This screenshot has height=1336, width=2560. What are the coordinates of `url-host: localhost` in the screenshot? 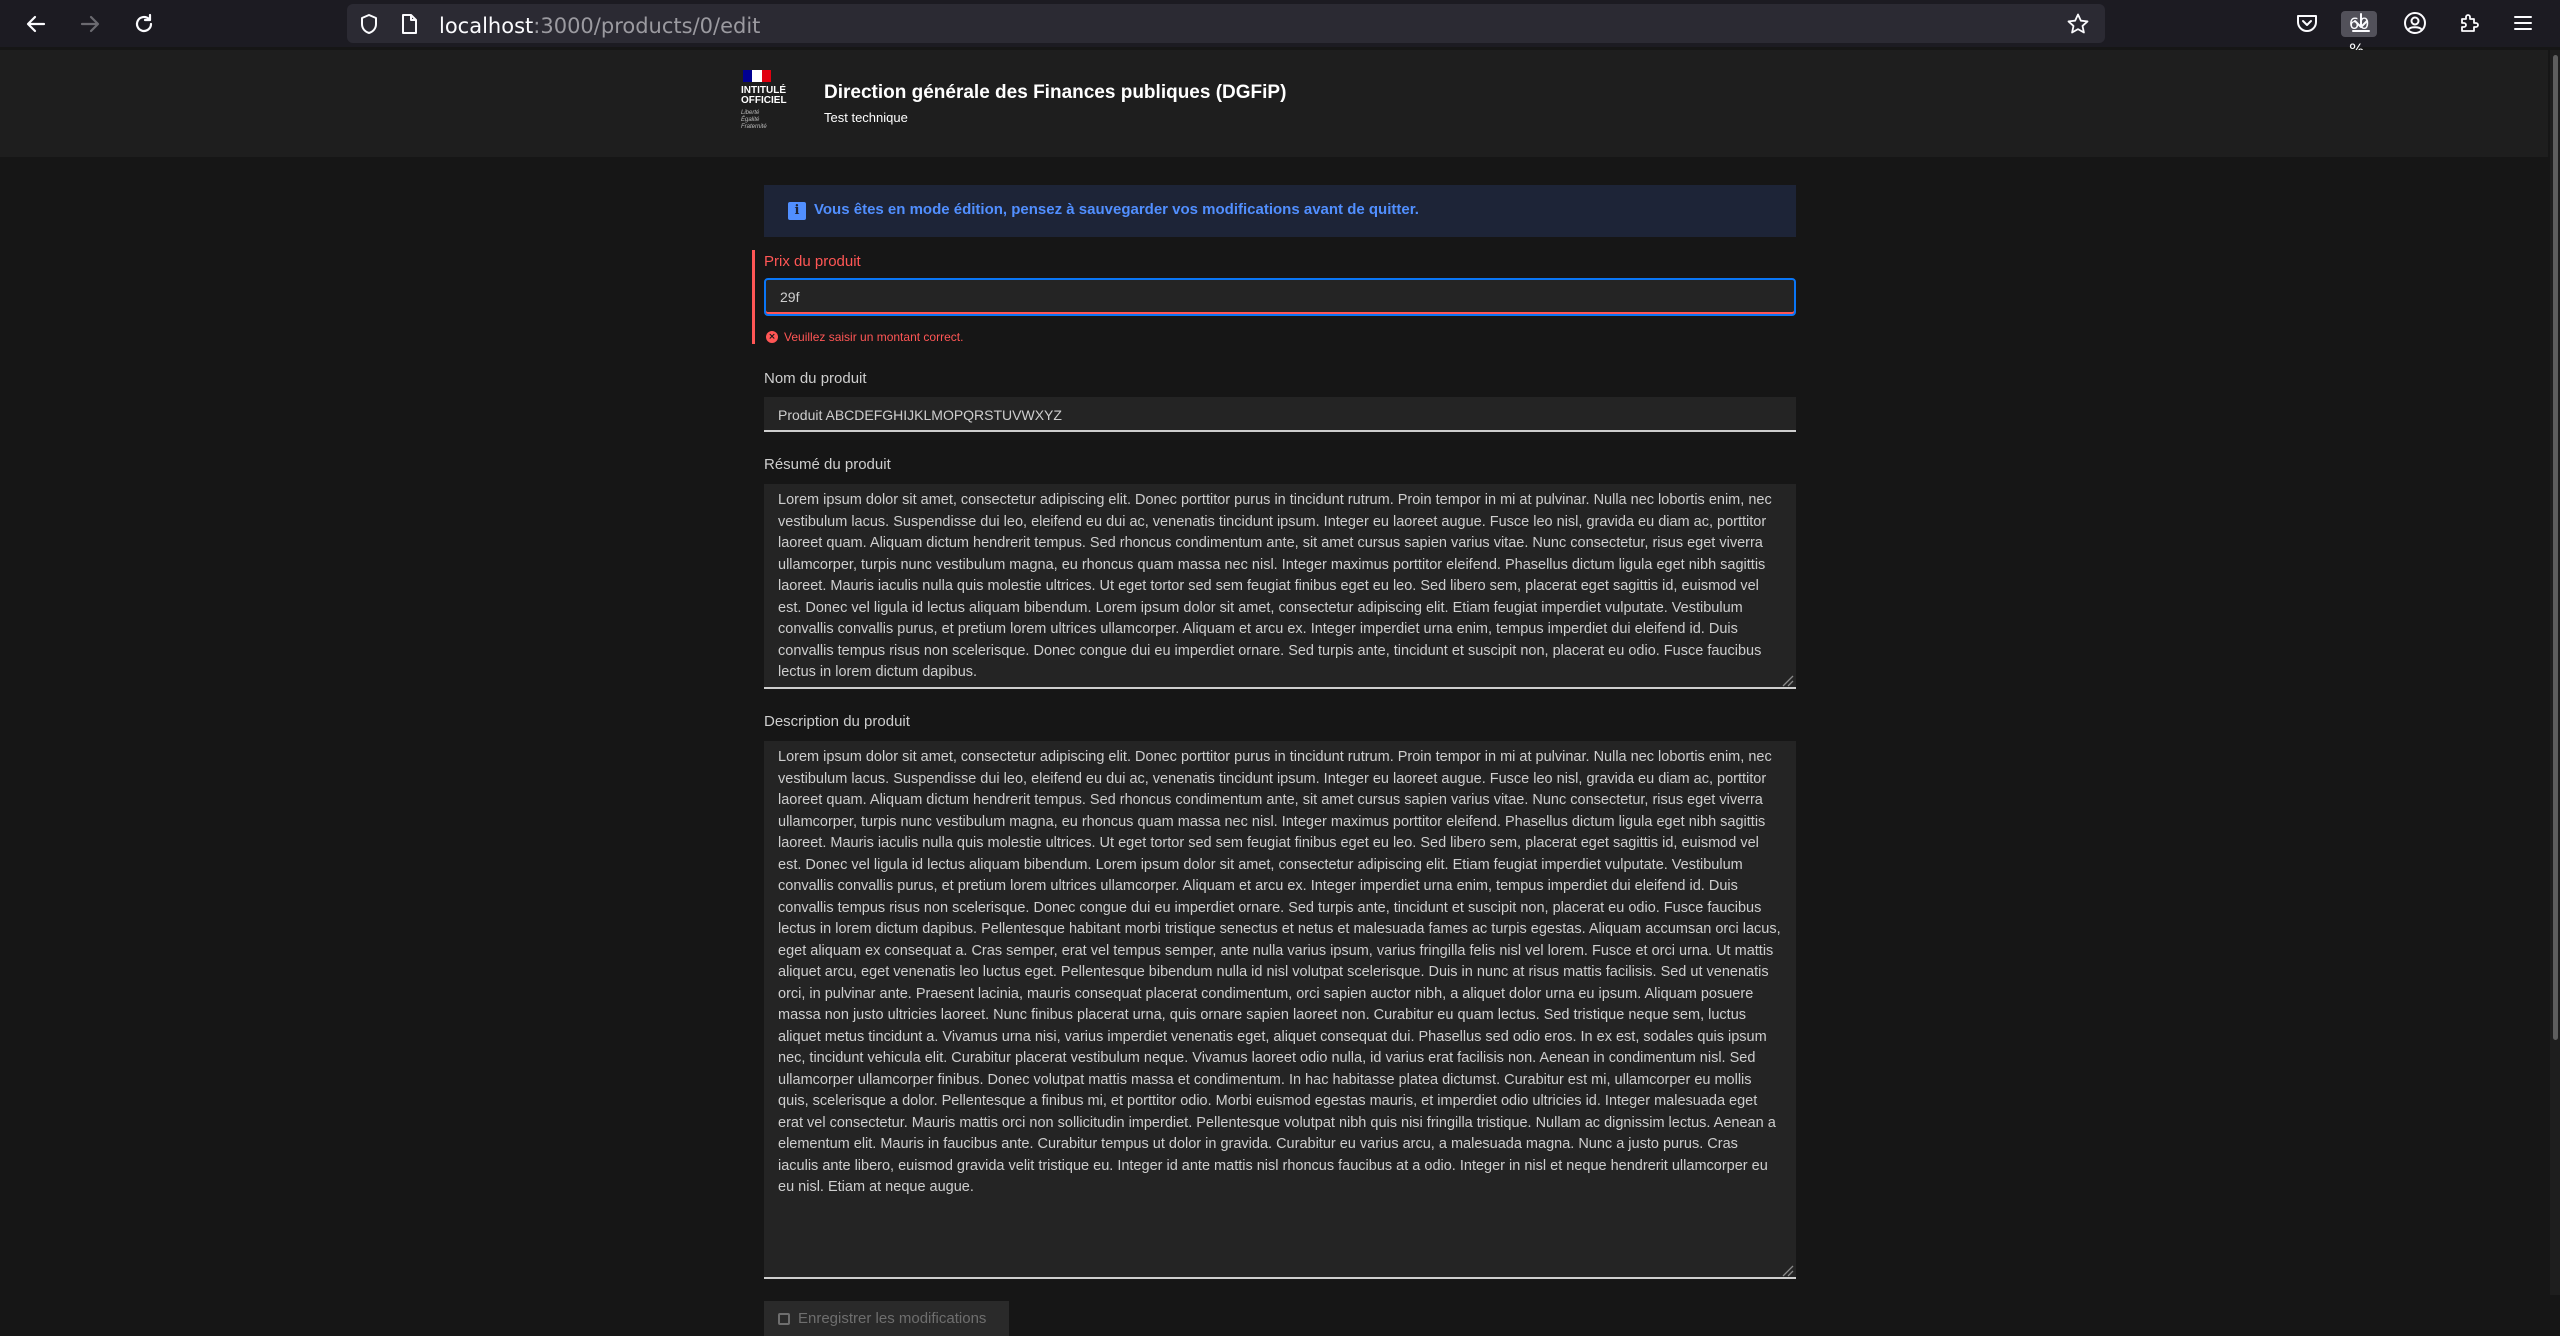 It's located at (486, 26).